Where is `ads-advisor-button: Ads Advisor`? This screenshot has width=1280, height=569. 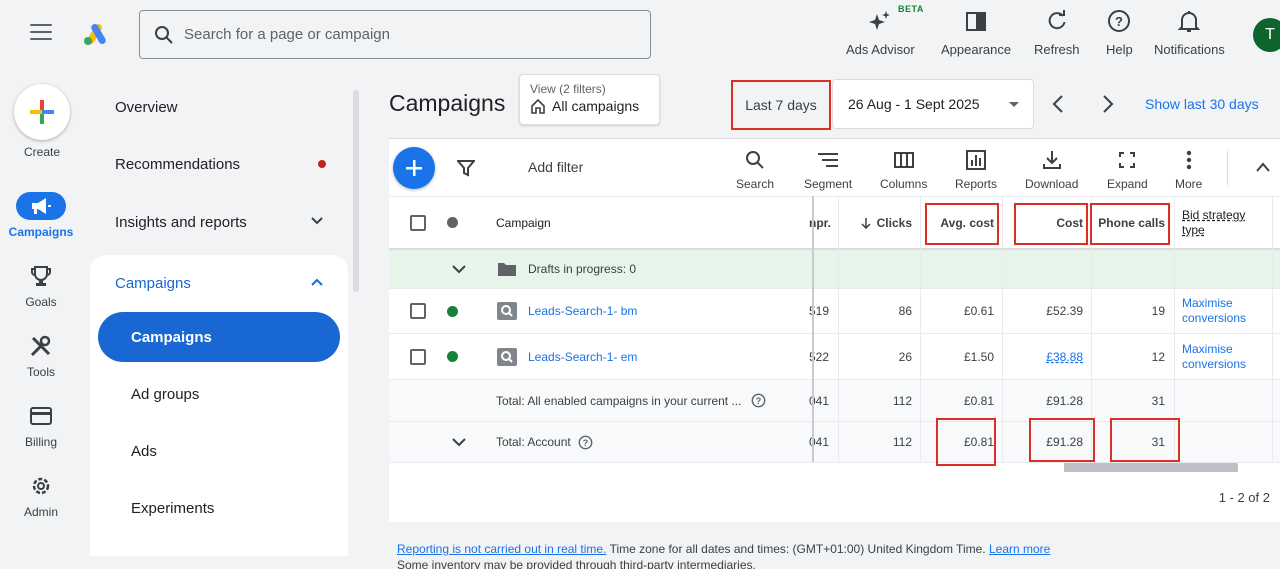 ads-advisor-button: Ads Advisor is located at coordinates (880, 33).